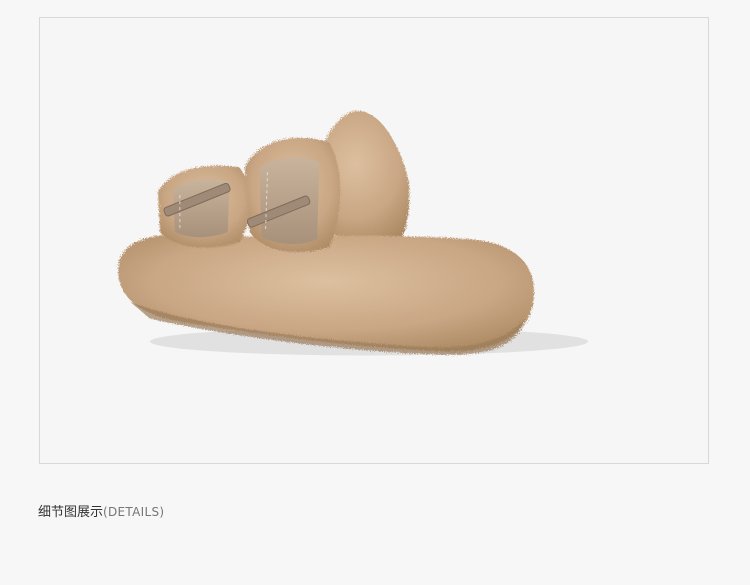 The height and width of the screenshot is (585, 750). Describe the element at coordinates (134, 512) in the screenshot. I see `section-subtitle: (DETAILS)` at that location.